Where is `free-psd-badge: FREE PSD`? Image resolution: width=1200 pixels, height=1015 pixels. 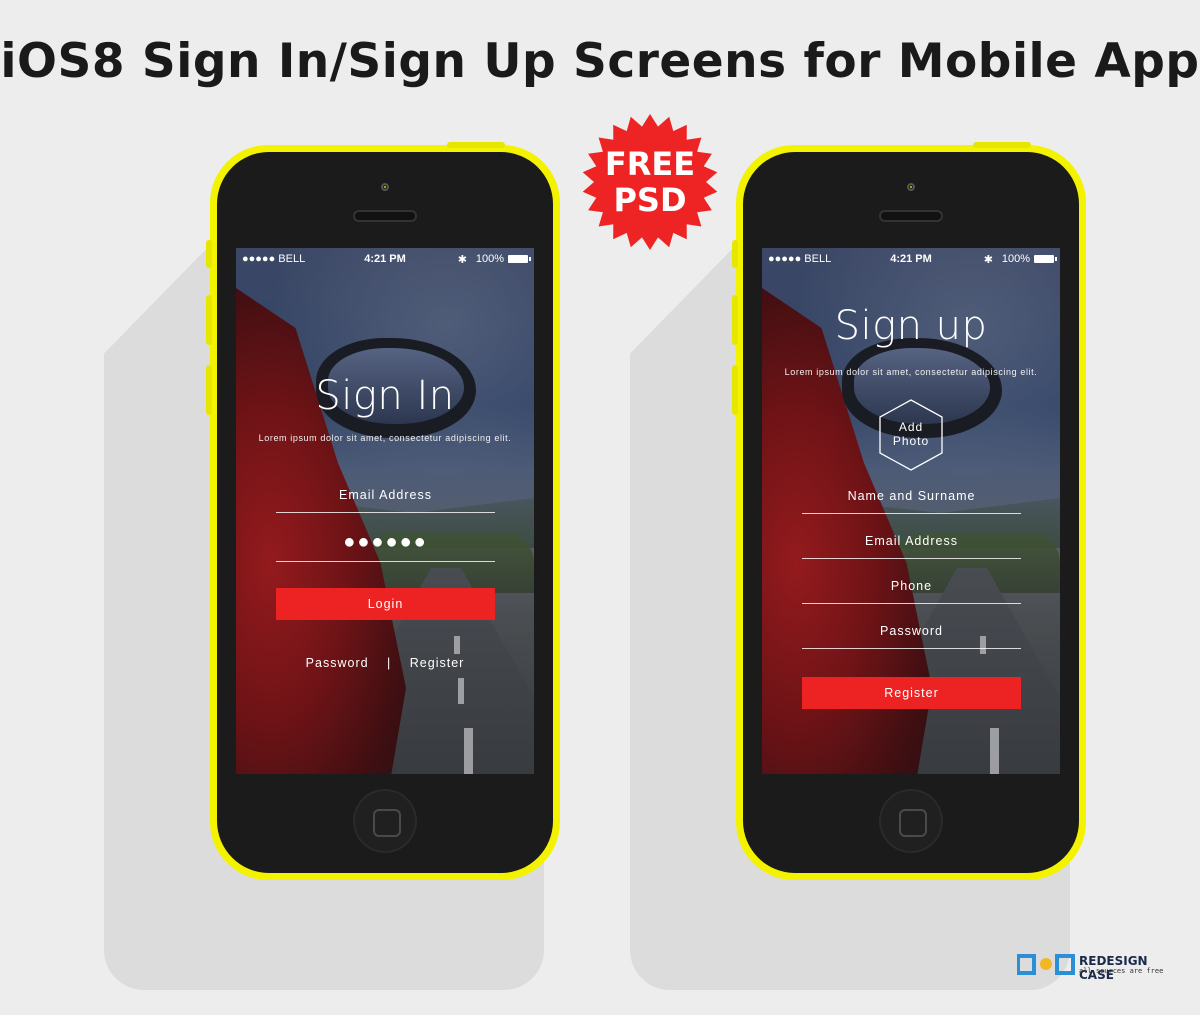
free-psd-badge: FREE PSD is located at coordinates (650, 182).